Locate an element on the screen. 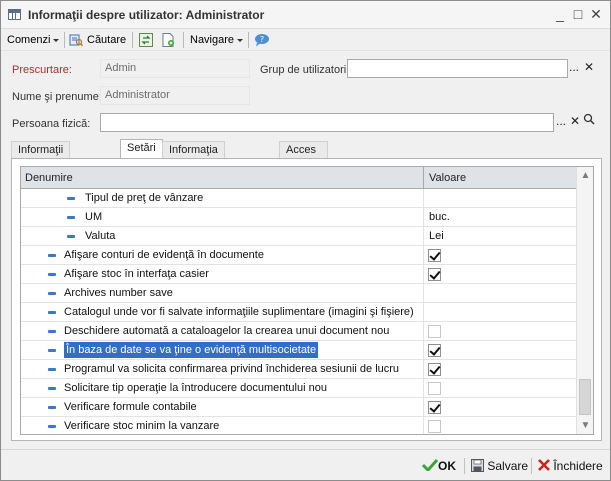 Image resolution: width=611 pixels, height=481 pixels. user-group-field is located at coordinates (457, 68).